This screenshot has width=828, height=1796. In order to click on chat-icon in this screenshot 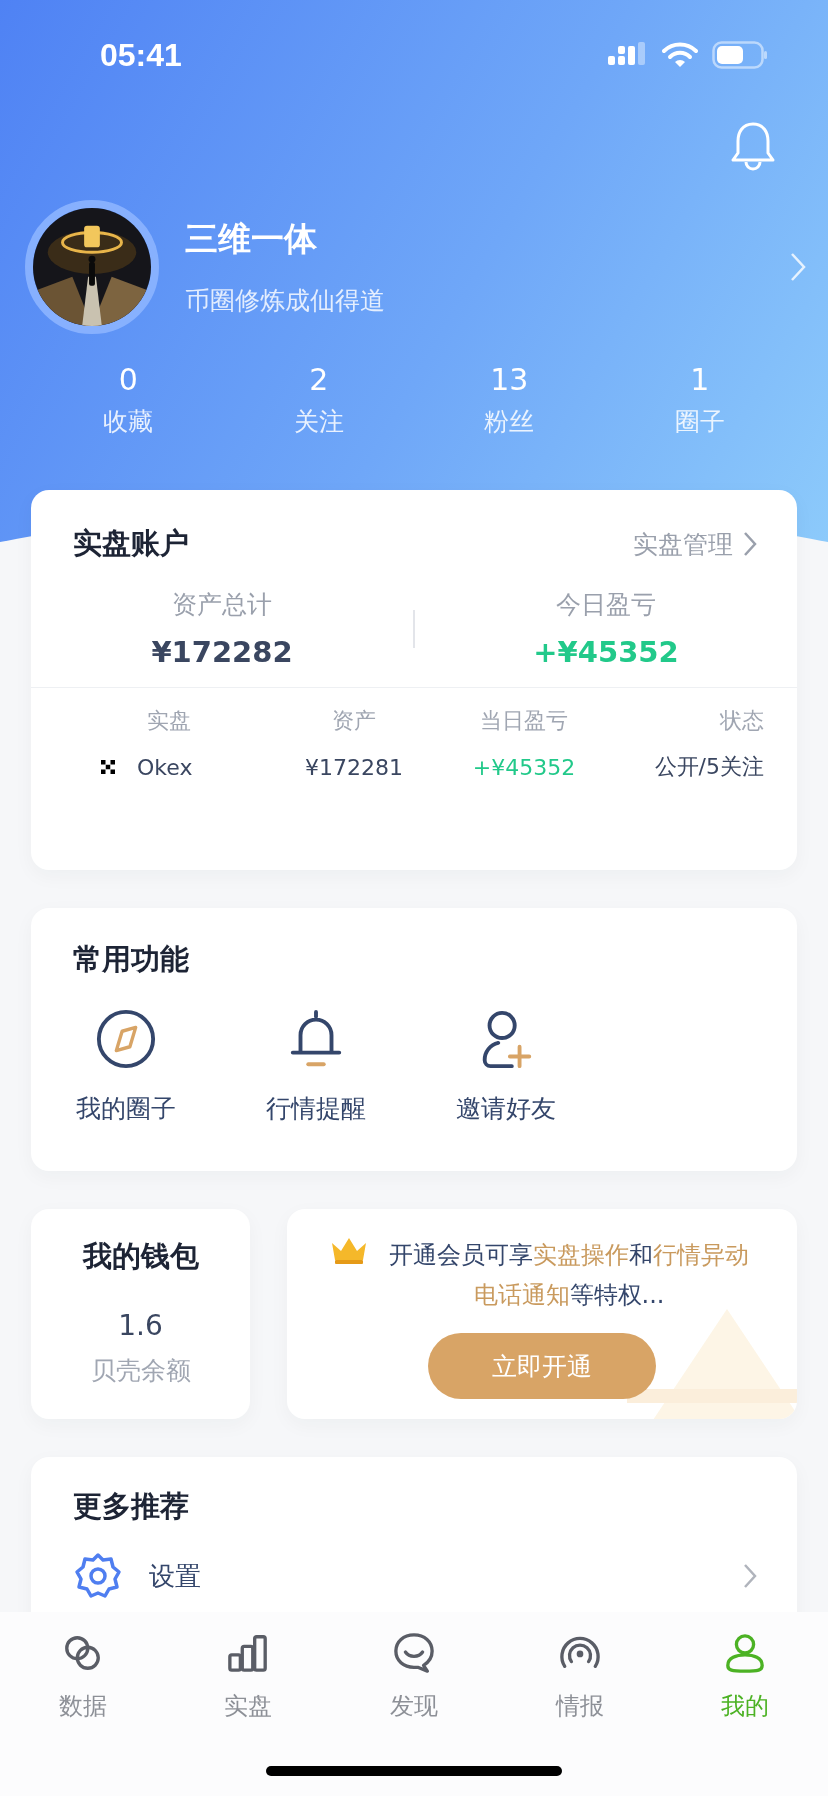, I will do `click(414, 1653)`.